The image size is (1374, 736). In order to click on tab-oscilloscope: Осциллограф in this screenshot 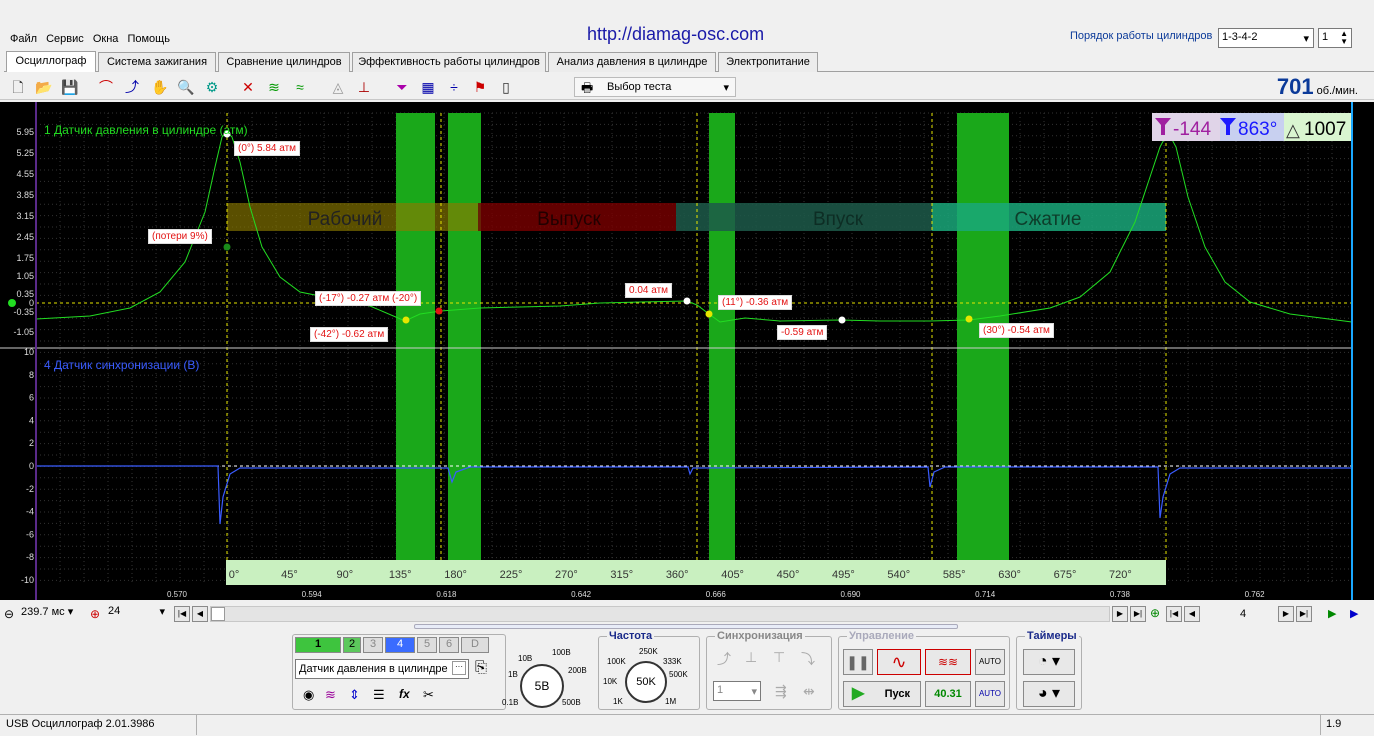, I will do `click(51, 61)`.